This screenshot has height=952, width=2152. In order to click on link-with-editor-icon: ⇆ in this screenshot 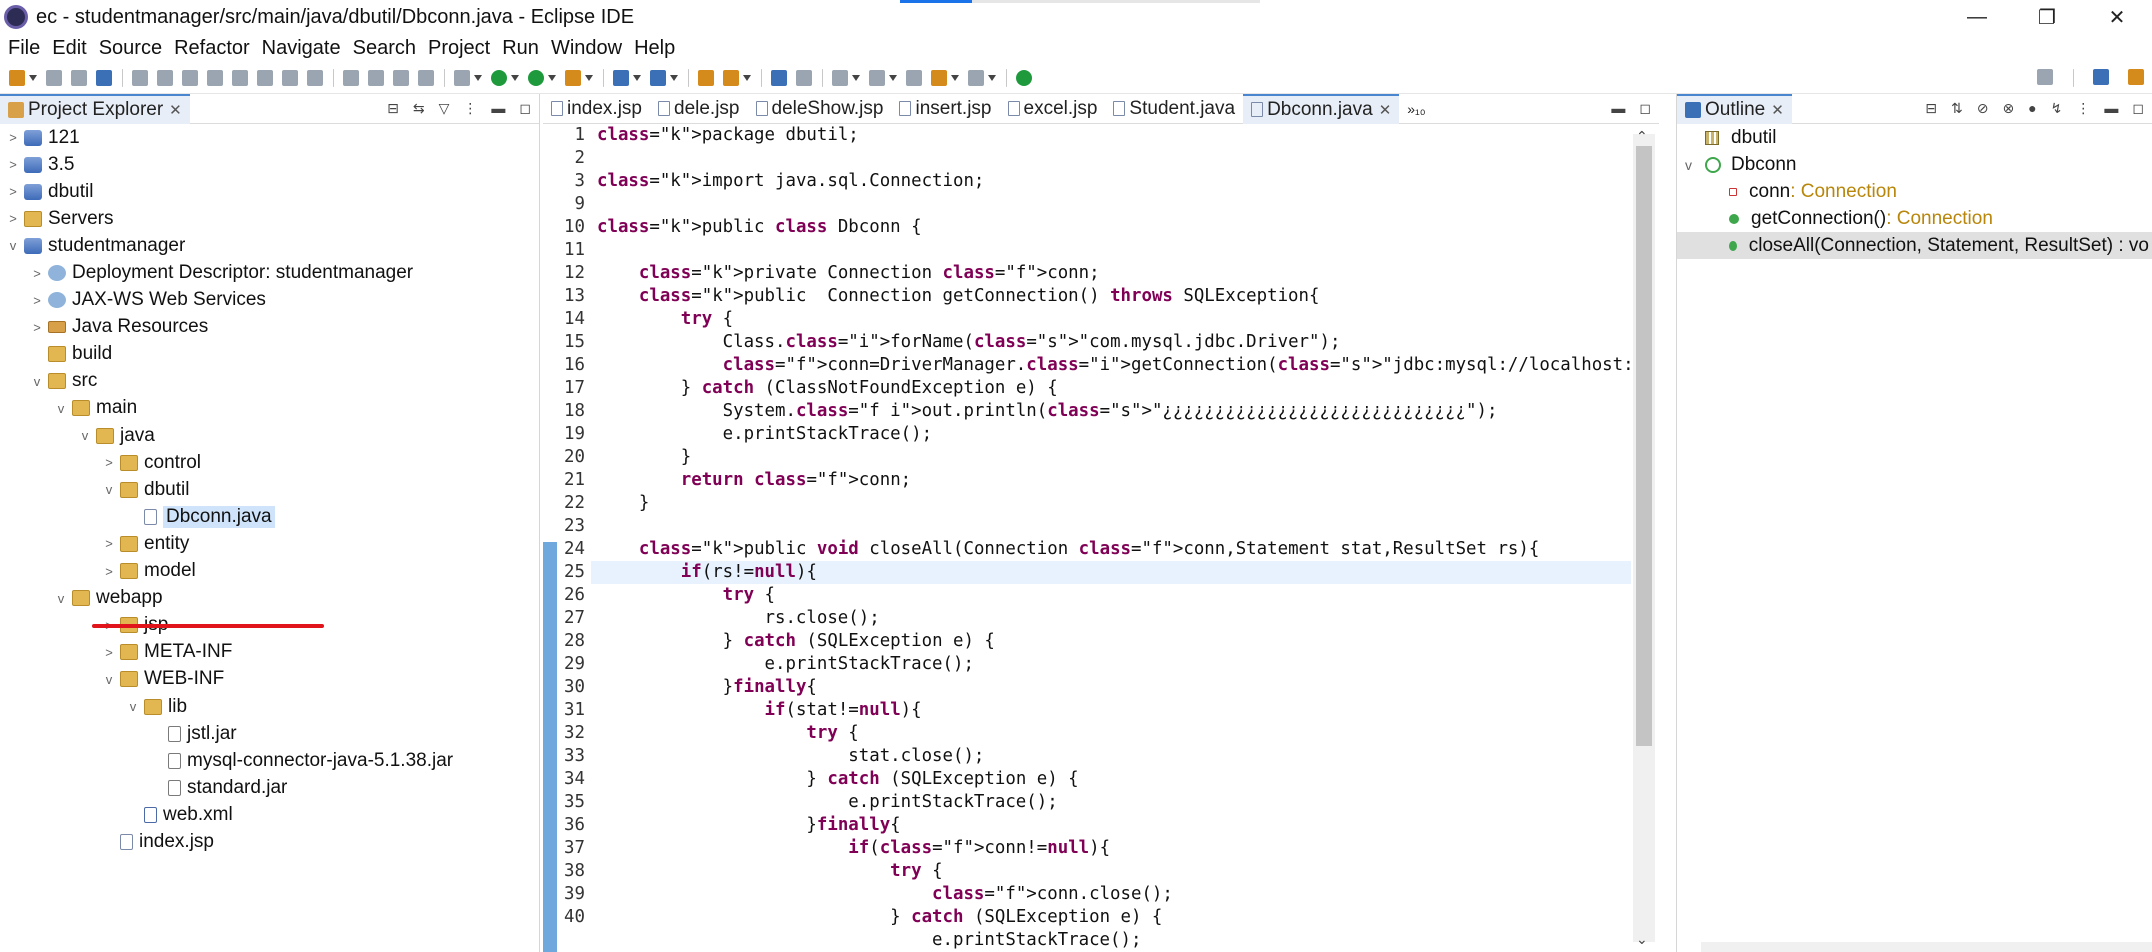, I will do `click(419, 108)`.